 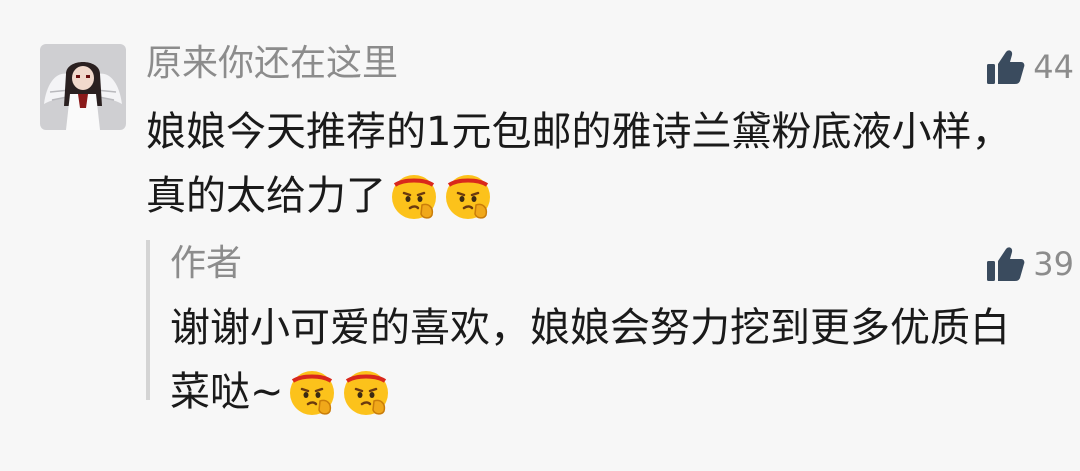 What do you see at coordinates (1053, 264) in the screenshot?
I see `reply-like-count: 39` at bounding box center [1053, 264].